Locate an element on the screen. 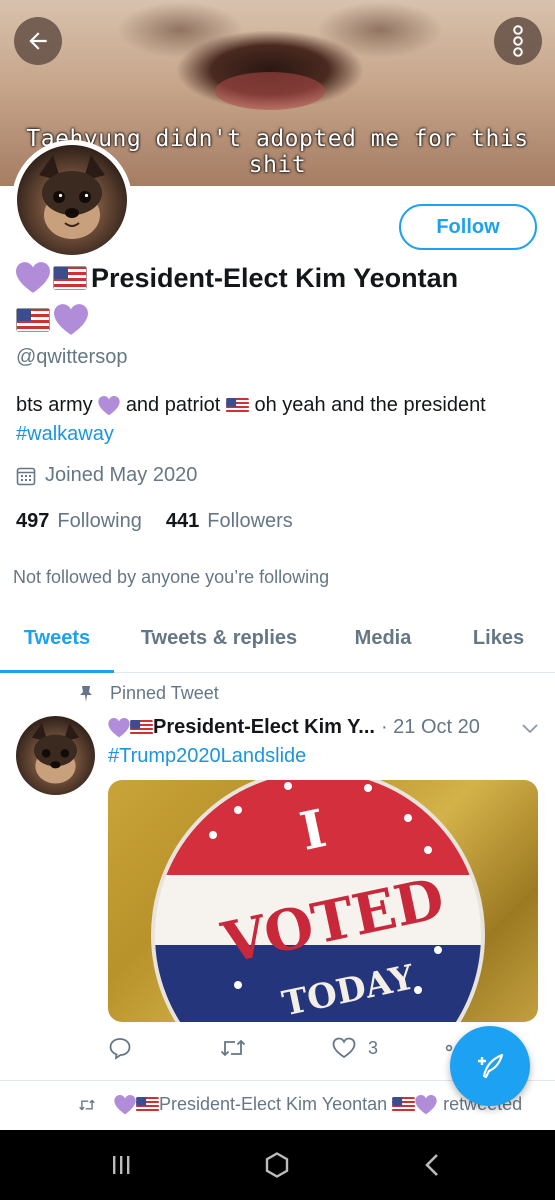 This screenshot has width=555, height=1200. compose-tweet-icon is located at coordinates (491, 1066).